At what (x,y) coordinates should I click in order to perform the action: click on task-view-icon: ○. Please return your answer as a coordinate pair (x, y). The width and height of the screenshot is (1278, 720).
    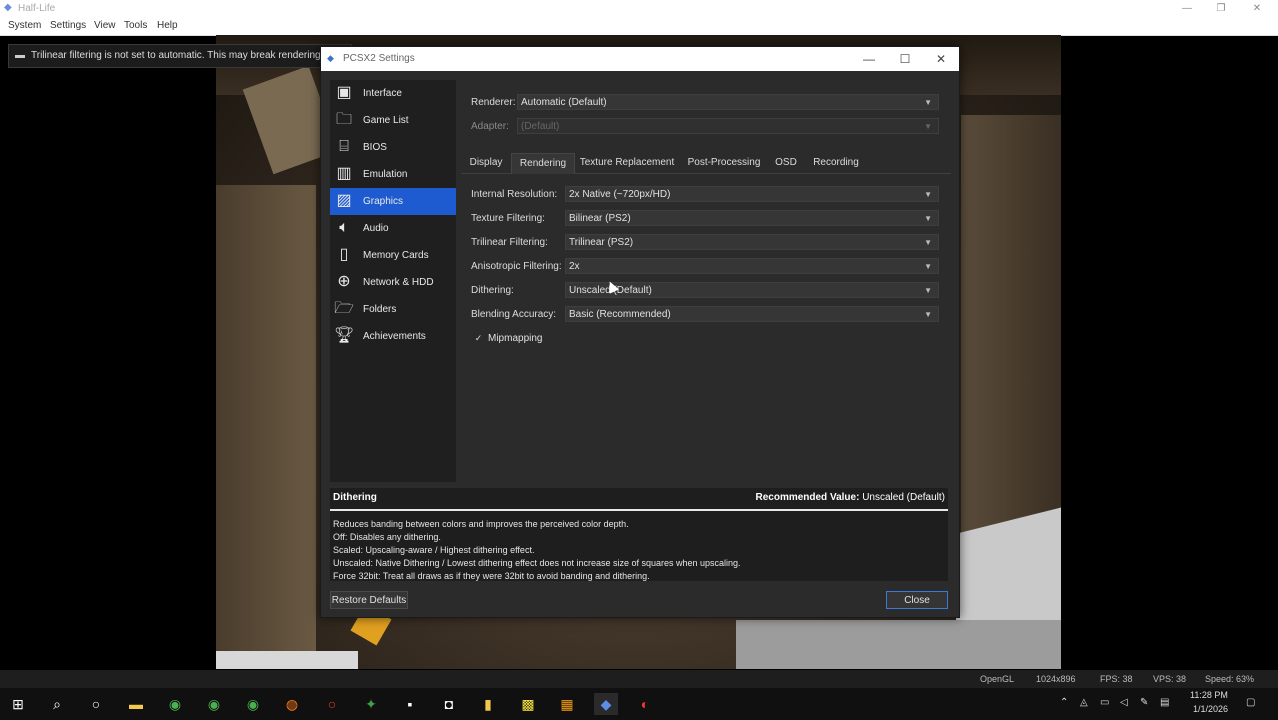
    Looking at the image, I should click on (96, 704).